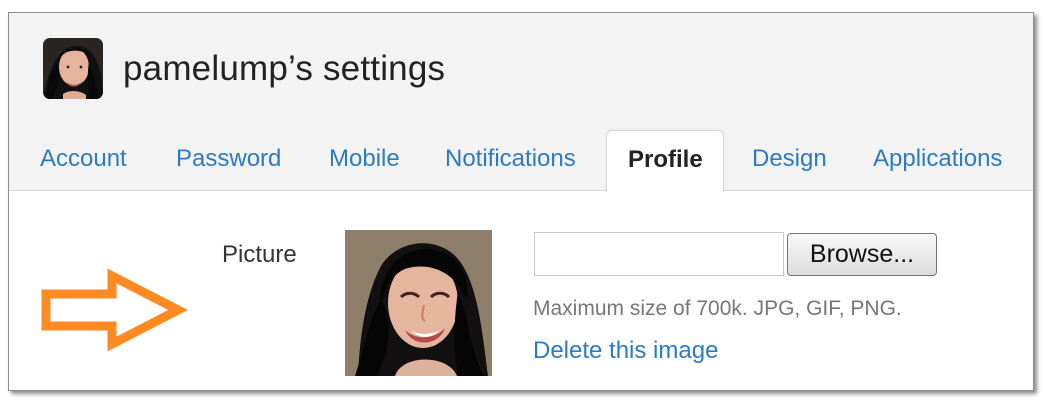 The width and height of the screenshot is (1044, 400). Describe the element at coordinates (364, 159) in the screenshot. I see `tab-mobile: Mobile` at that location.